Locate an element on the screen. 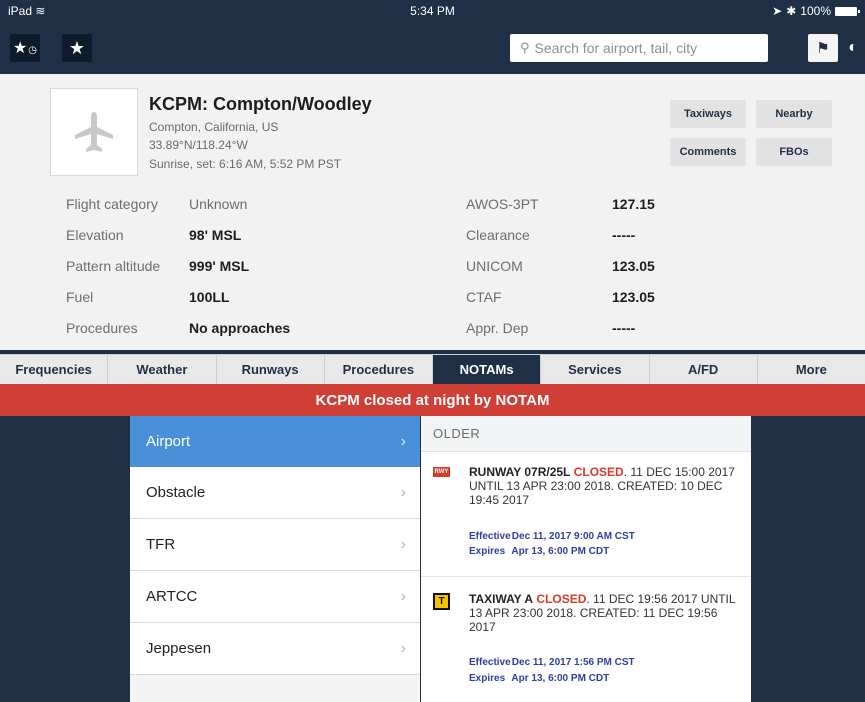 The width and height of the screenshot is (865, 702). settings-icon: ◐ is located at coordinates (853, 47).